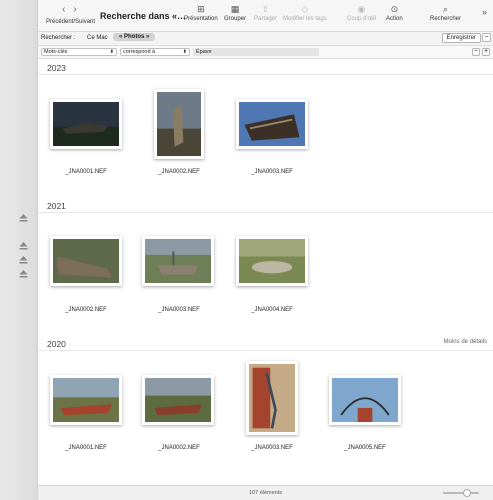 This screenshot has width=493, height=500. Describe the element at coordinates (265, 67) in the screenshot. I see `group-header-2023: 2023` at that location.